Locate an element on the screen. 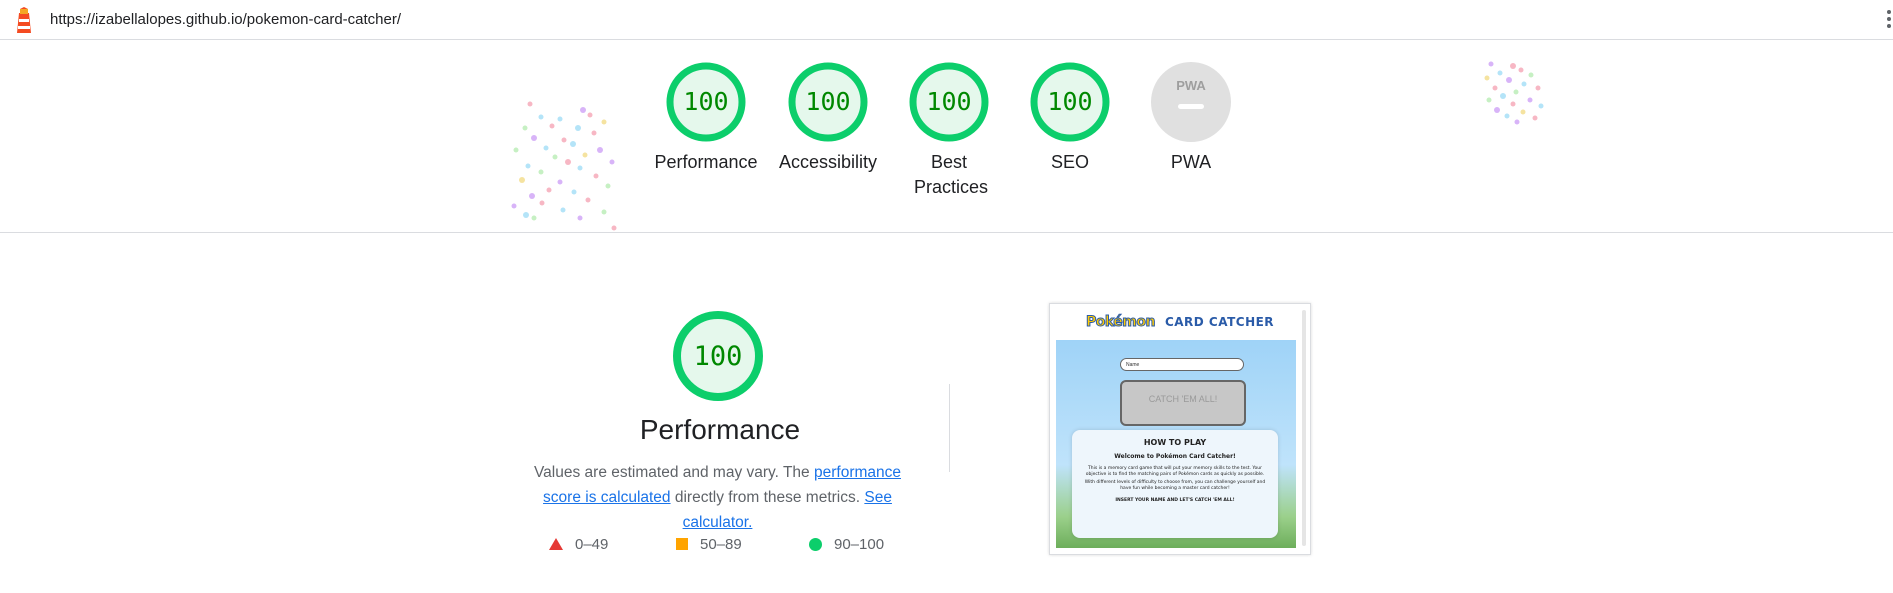  app-header: Pokémon CARD CATCHER is located at coordinates (1180, 322).